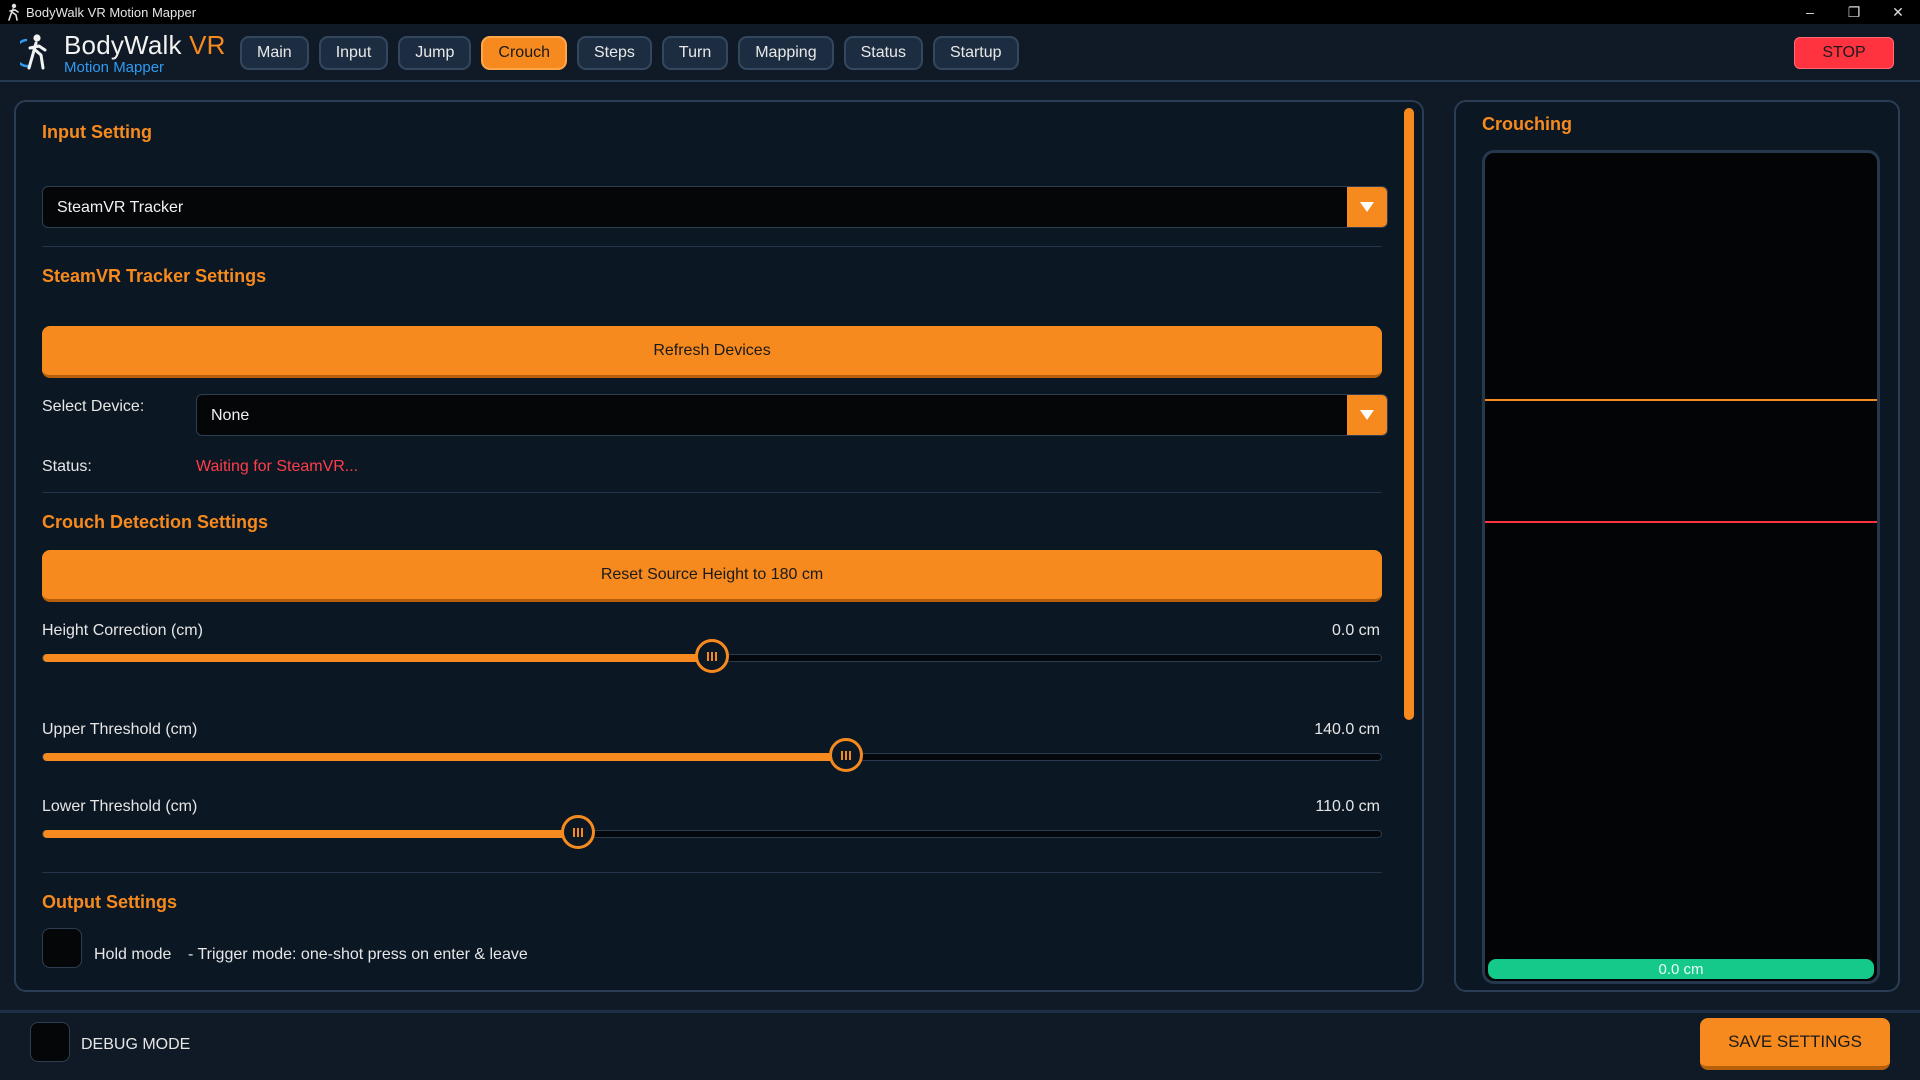 The height and width of the screenshot is (1080, 1920). I want to click on tracker-settings-title: SteamVR Tracker Settings, so click(154, 276).